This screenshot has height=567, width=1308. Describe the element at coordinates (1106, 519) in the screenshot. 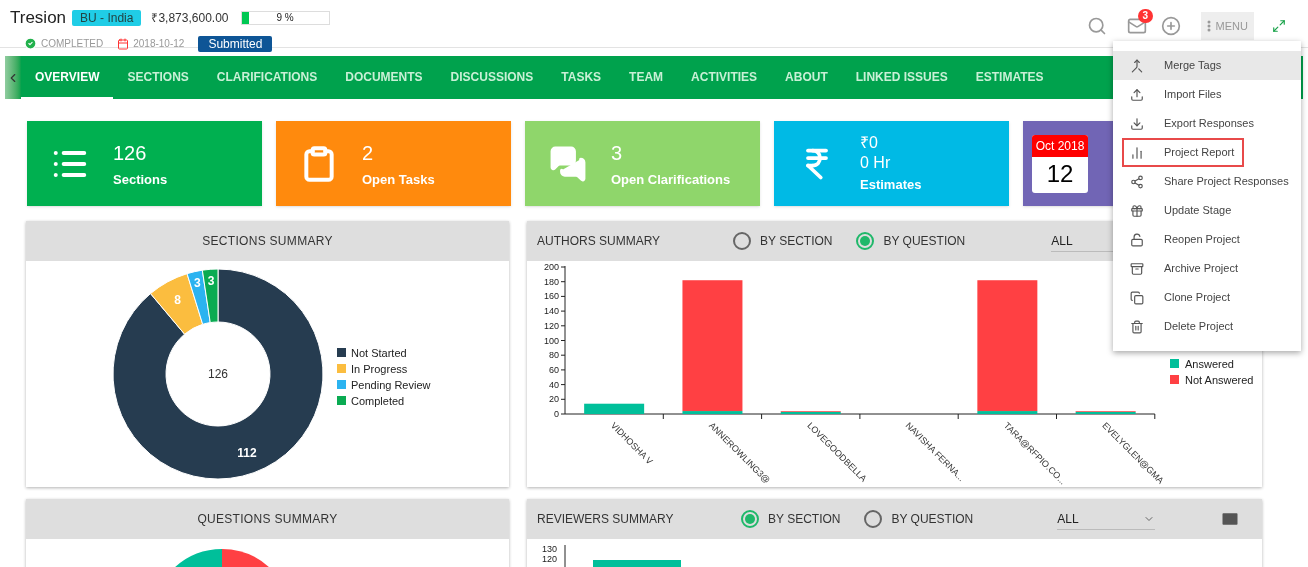

I see `filter-dropdown: ALL` at that location.